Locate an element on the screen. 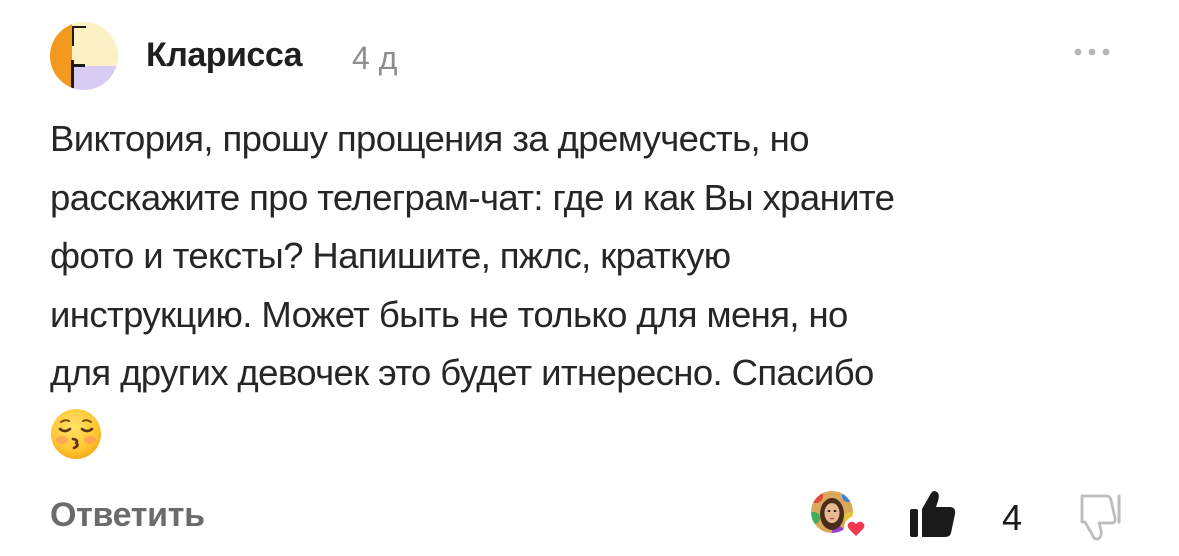 The width and height of the screenshot is (1179, 556). kissing-face-emoji-icon is located at coordinates (76, 433).